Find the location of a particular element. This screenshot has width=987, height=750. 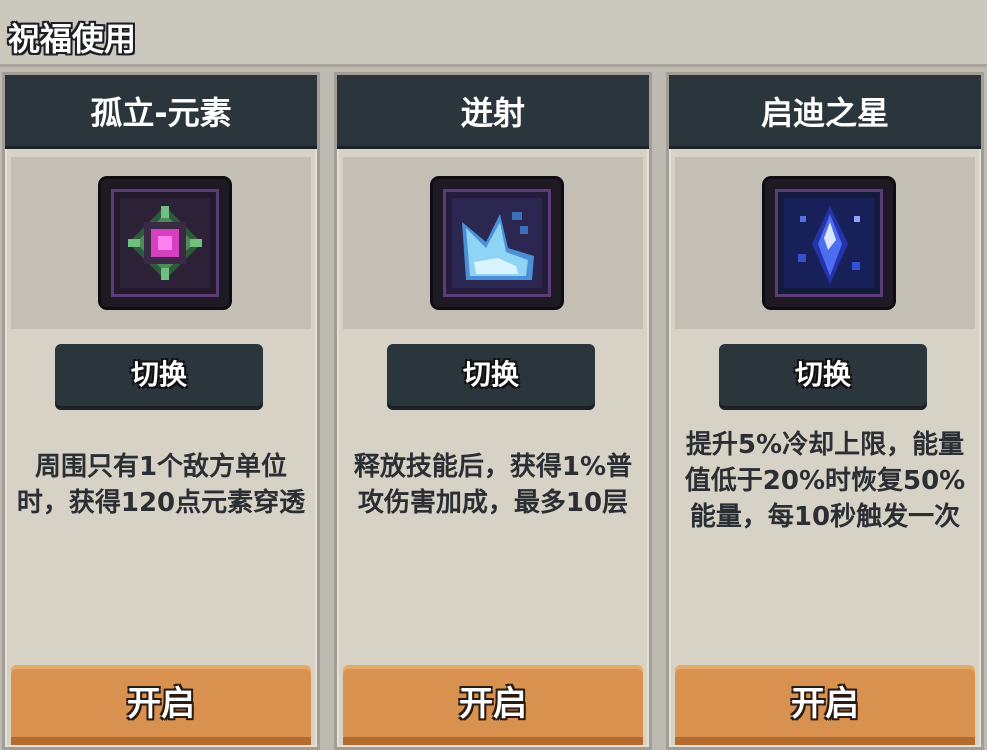

card-description: 周围只有1个敌方单位时，获得120点元素穿透 is located at coordinates (161, 485).